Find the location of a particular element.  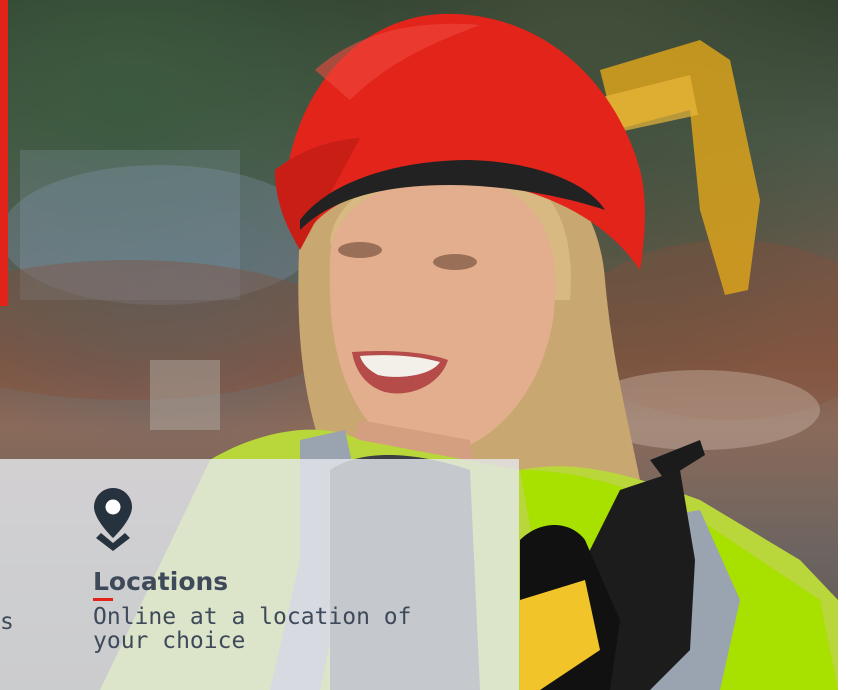

title-underline is located at coordinates (103, 599).